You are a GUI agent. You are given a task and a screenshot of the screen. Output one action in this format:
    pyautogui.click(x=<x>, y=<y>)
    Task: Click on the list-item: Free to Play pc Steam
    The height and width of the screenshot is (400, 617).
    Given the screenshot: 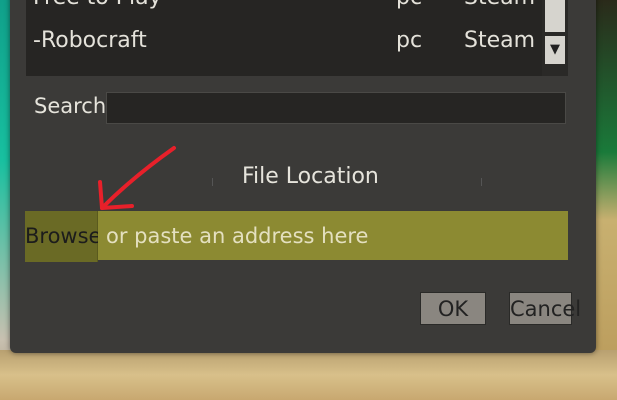 What is the action you would take?
    pyautogui.click(x=283, y=6)
    